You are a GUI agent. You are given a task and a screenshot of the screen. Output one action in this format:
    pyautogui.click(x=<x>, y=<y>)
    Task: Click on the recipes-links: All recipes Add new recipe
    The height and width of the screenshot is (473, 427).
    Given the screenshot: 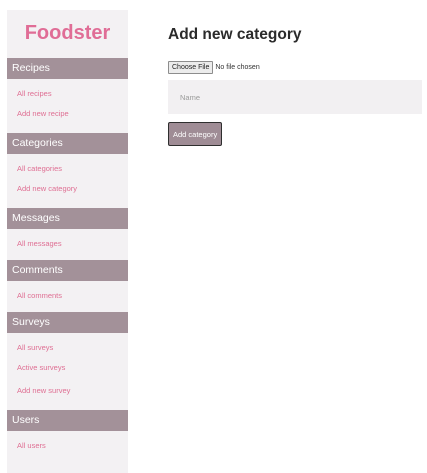 What is the action you would take?
    pyautogui.click(x=67, y=106)
    